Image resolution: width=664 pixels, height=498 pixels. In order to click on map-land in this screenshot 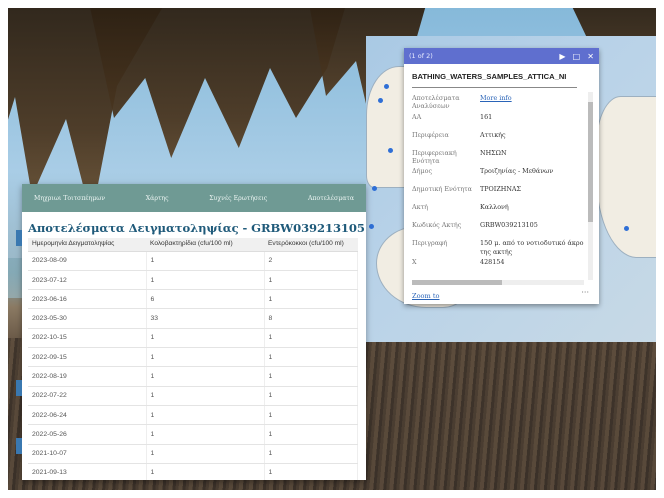, I will do `click(626, 177)`.